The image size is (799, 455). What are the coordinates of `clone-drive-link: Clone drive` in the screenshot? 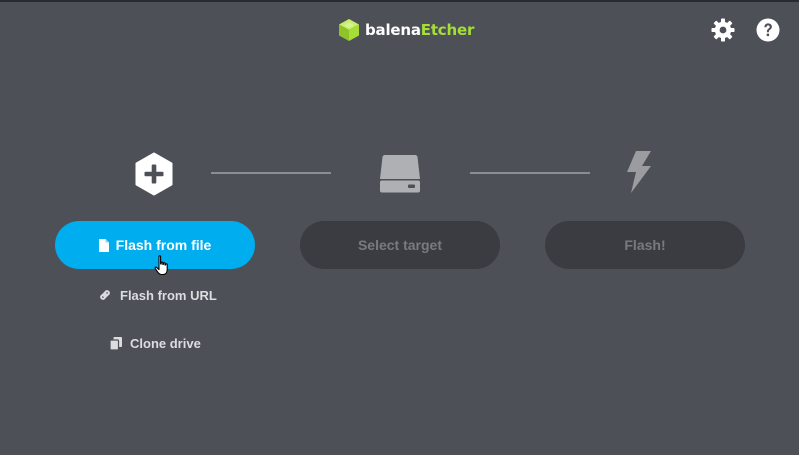 It's located at (155, 343).